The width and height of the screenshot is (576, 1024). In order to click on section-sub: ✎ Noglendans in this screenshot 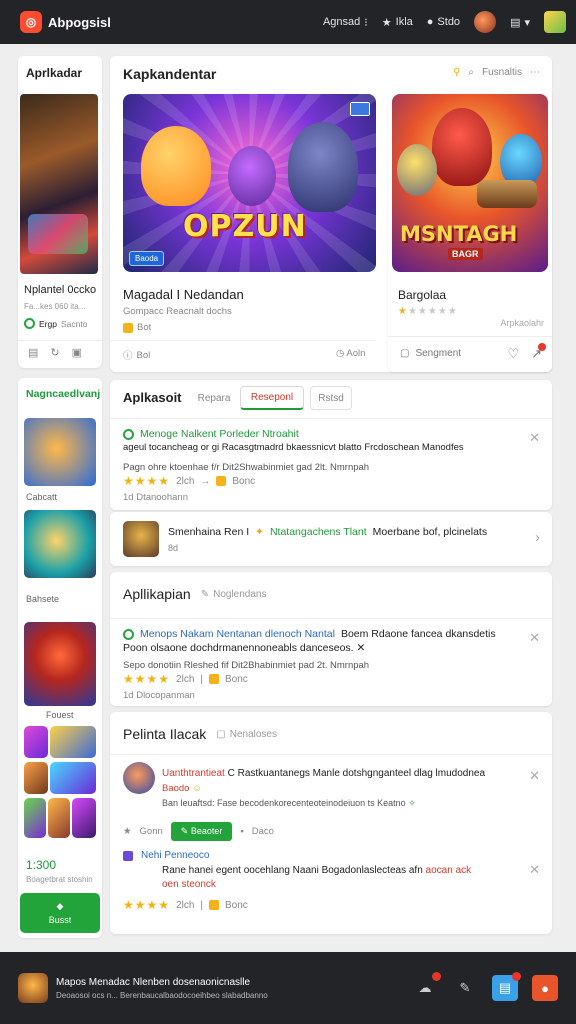, I will do `click(234, 594)`.